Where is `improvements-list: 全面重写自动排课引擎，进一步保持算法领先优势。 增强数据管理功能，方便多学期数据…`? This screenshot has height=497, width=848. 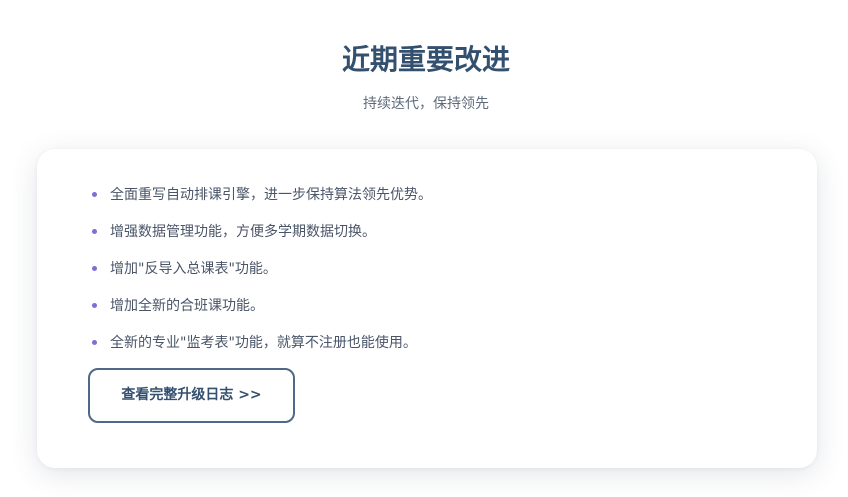 improvements-list: 全面重写自动排课引擎，进一步保持算法领先优势。 增强数据管理功能，方便多学期数据… is located at coordinates (262, 275).